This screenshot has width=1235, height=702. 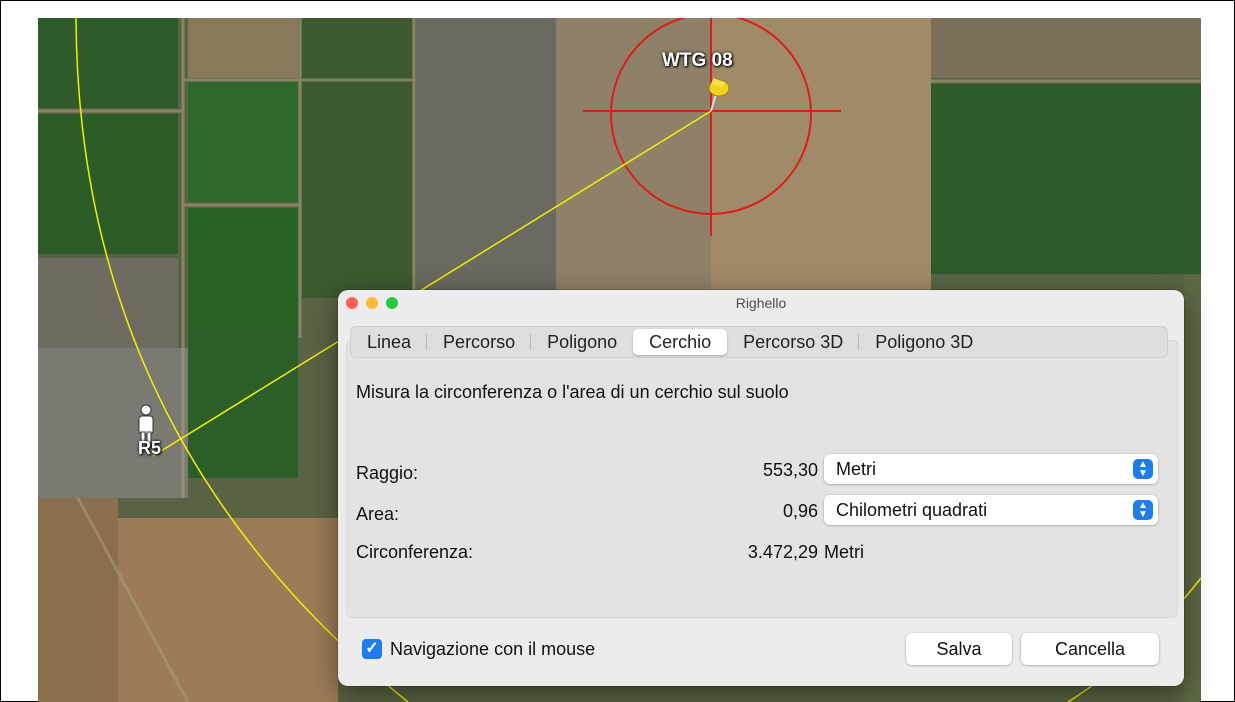 What do you see at coordinates (800, 511) in the screenshot?
I see `area-value: 0,96` at bounding box center [800, 511].